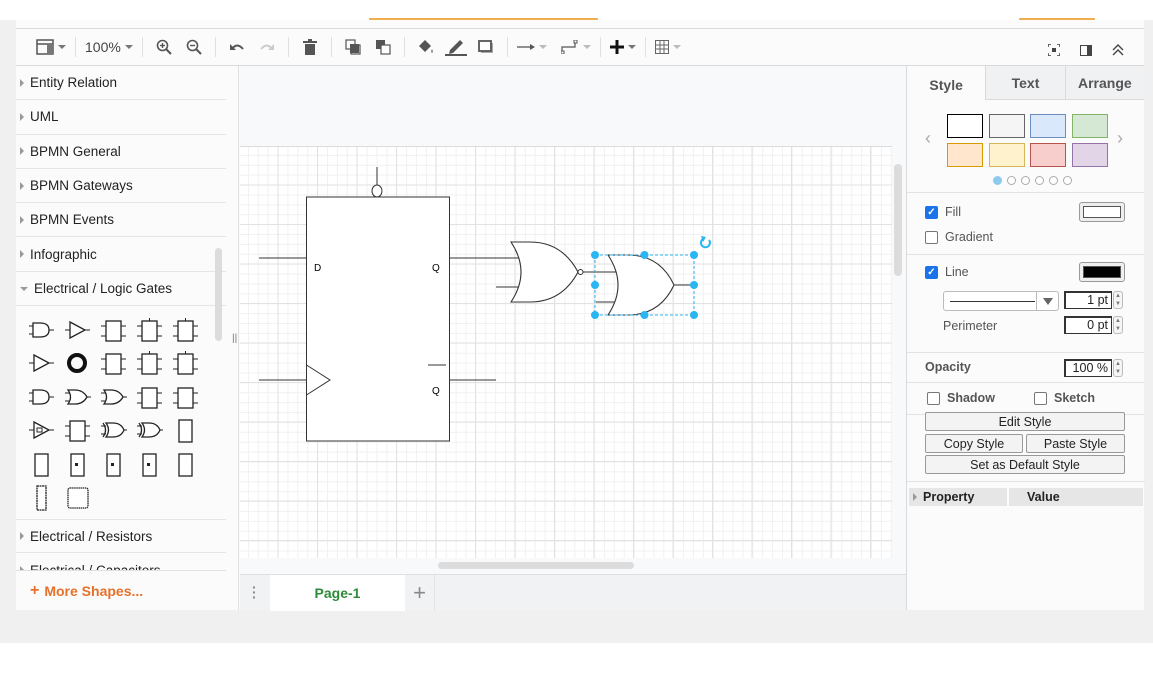  What do you see at coordinates (121, 561) in the screenshot?
I see `sidebar-section-capacitors: Electrical / Capacitors` at bounding box center [121, 561].